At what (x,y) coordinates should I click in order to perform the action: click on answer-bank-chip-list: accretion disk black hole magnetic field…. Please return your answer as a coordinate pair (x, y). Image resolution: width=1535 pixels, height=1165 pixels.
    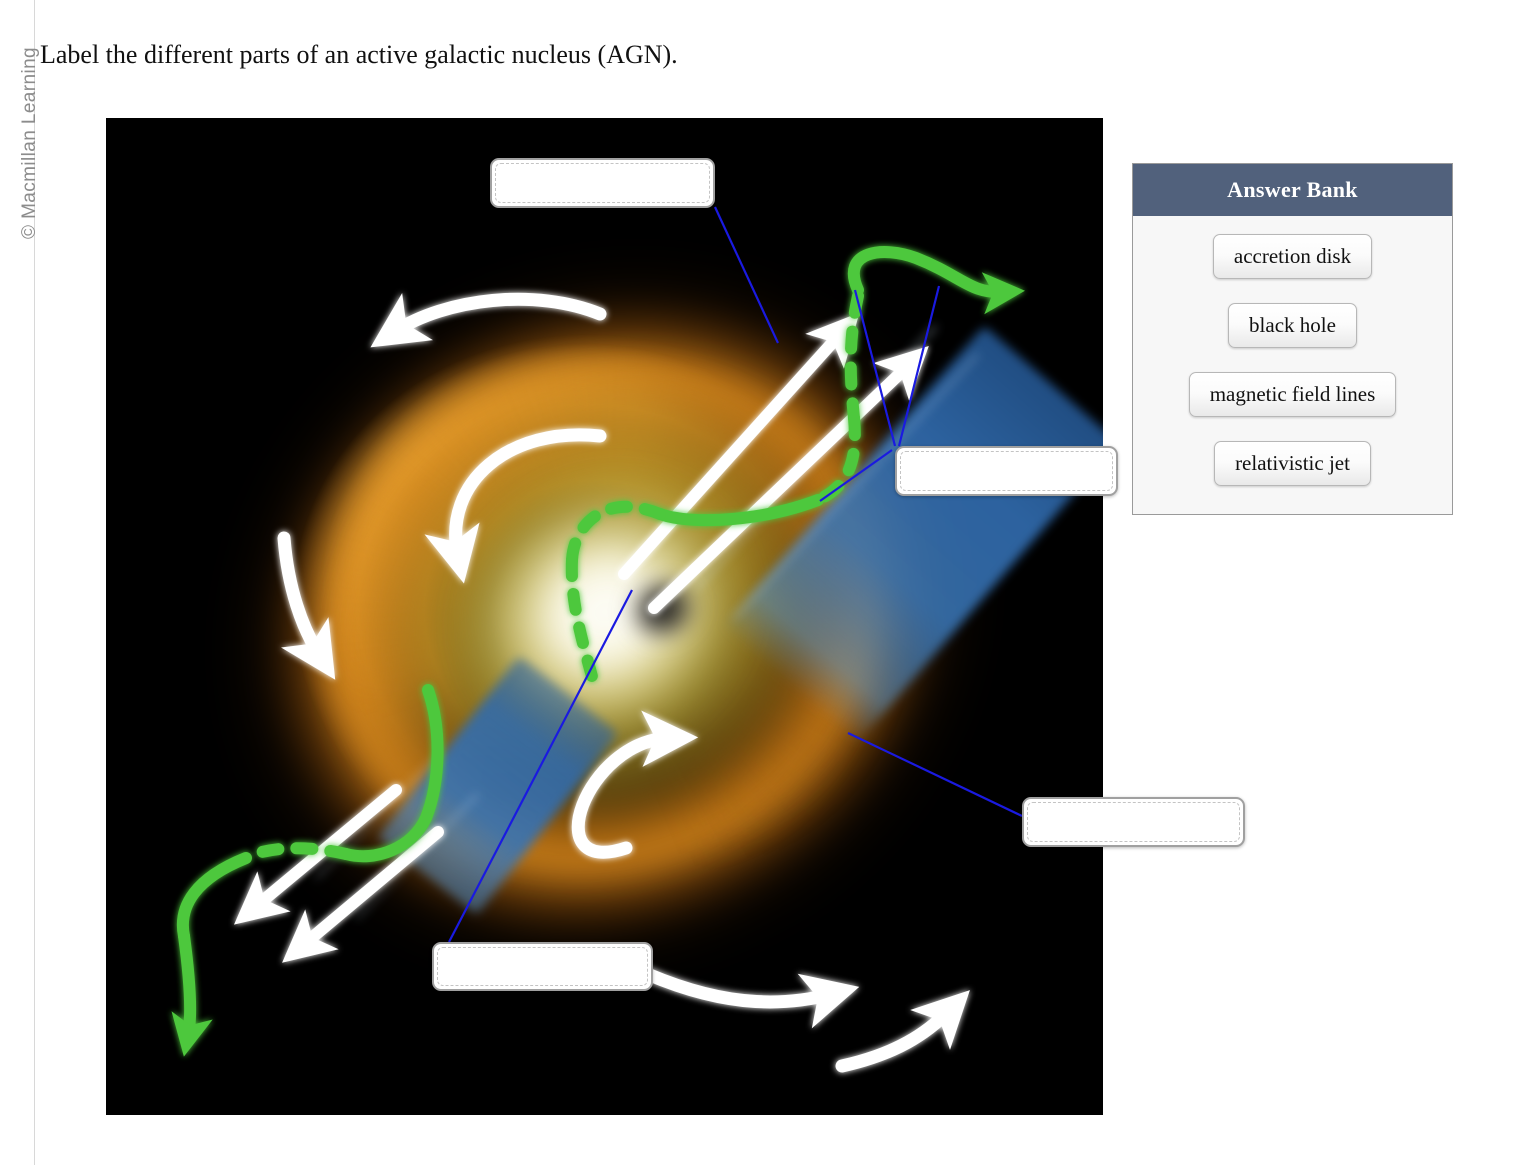
    Looking at the image, I should click on (1292, 351).